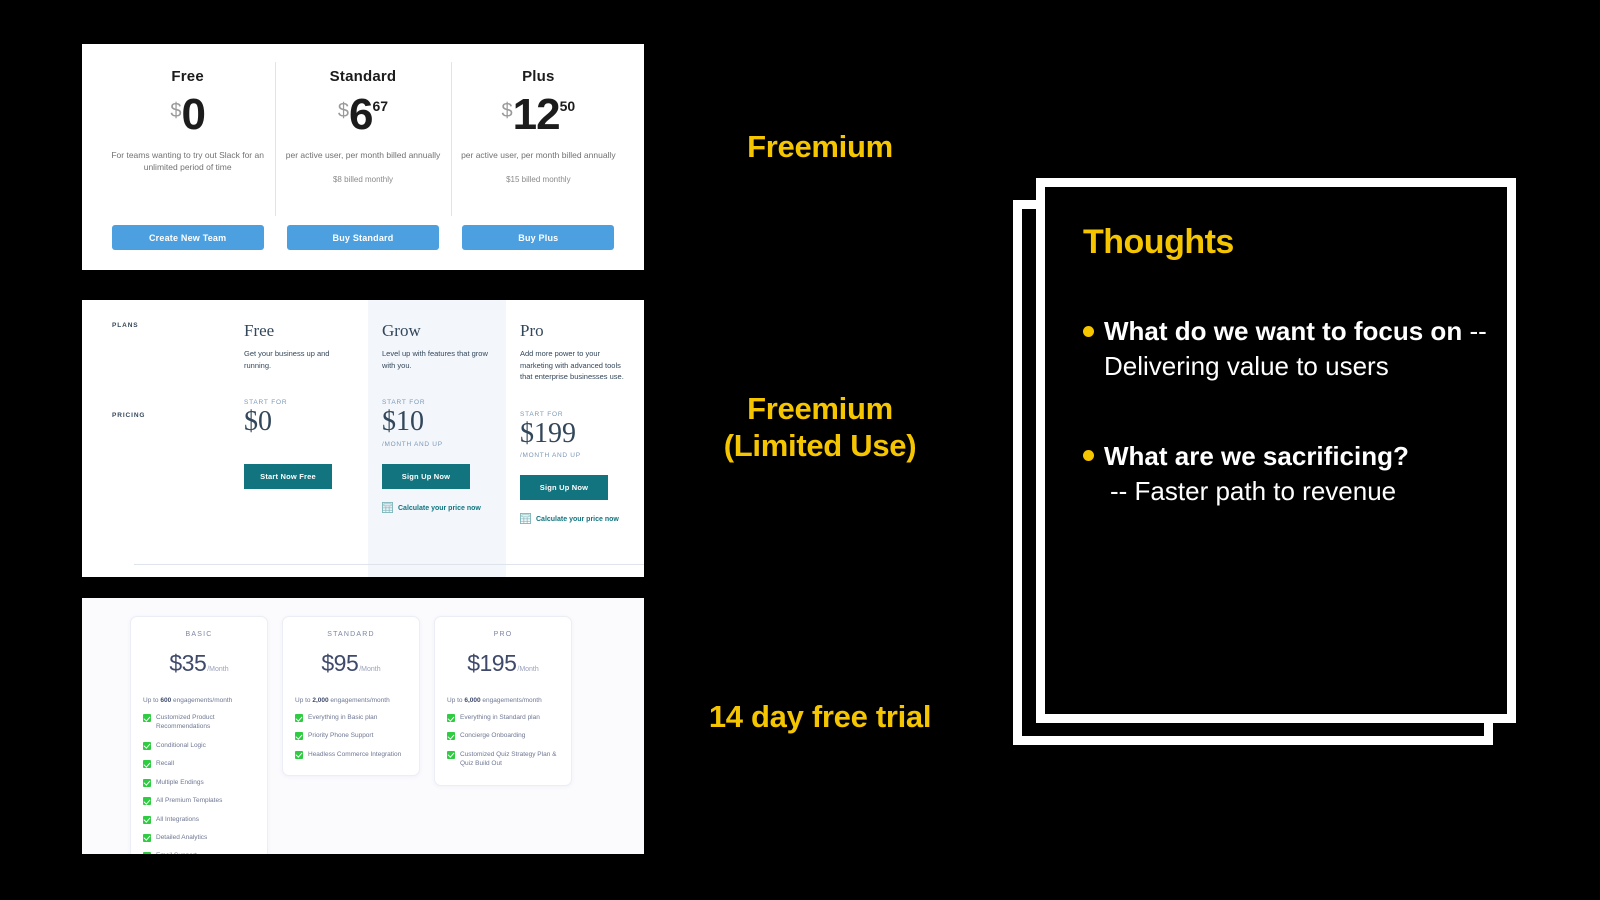  I want to click on hubspot-row-labels: PLANS PRICING, so click(156, 438).